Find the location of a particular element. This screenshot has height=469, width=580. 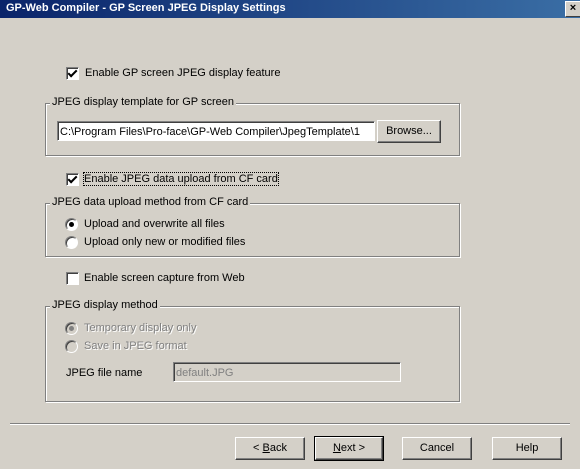

upload-new-only-radio is located at coordinates (71, 242).